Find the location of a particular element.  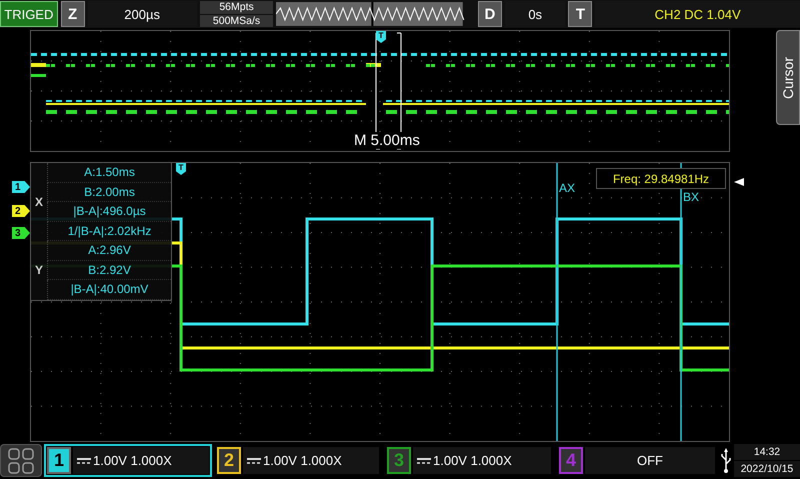

menu-button is located at coordinates (21, 460).